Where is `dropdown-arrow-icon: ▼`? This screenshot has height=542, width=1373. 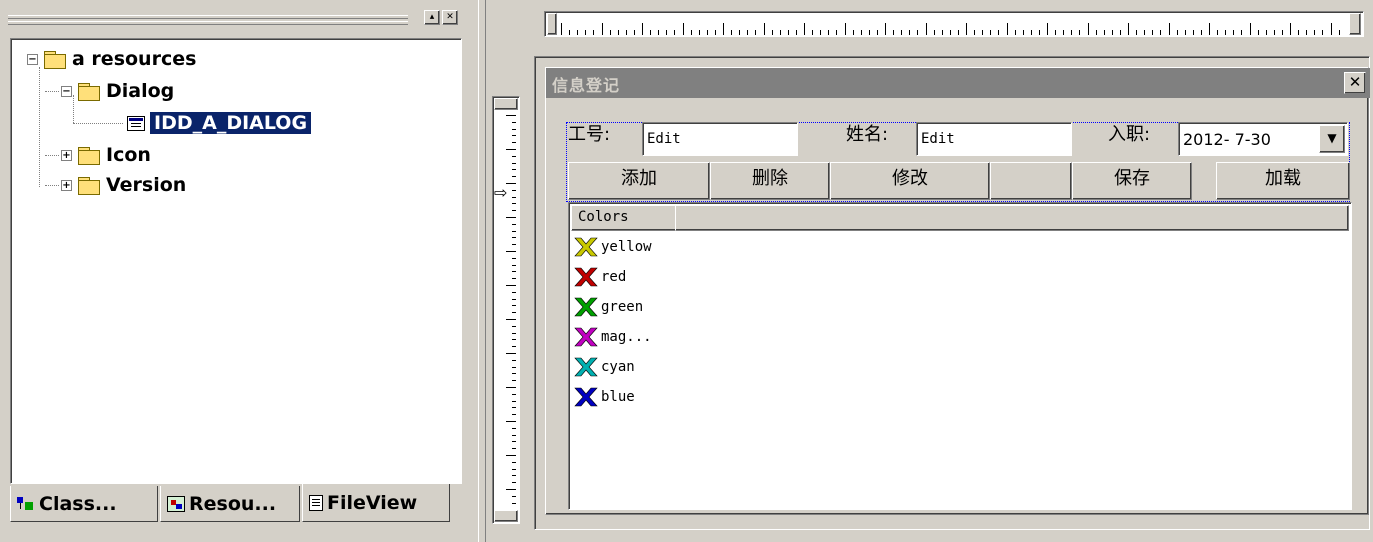 dropdown-arrow-icon: ▼ is located at coordinates (1332, 139).